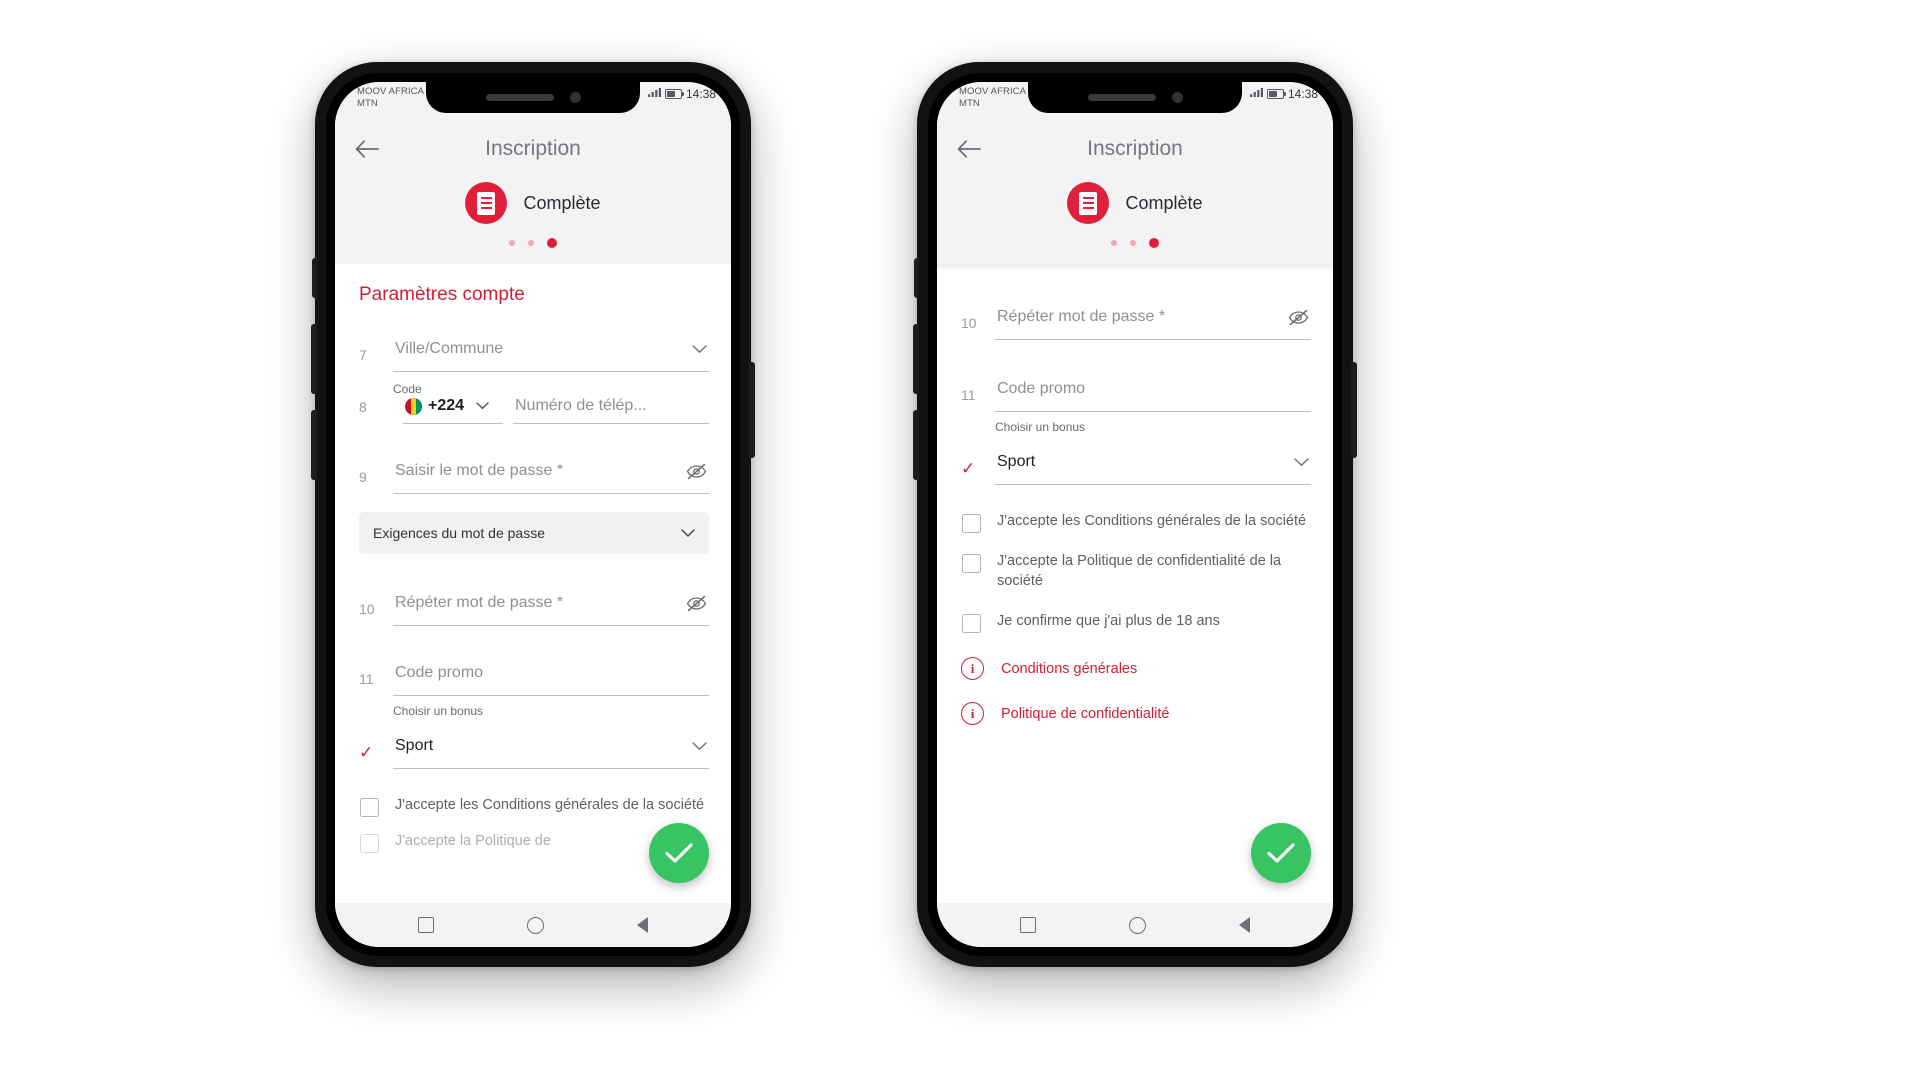 This screenshot has width=1920, height=1080. Describe the element at coordinates (486, 203) in the screenshot. I see `document-icon` at that location.